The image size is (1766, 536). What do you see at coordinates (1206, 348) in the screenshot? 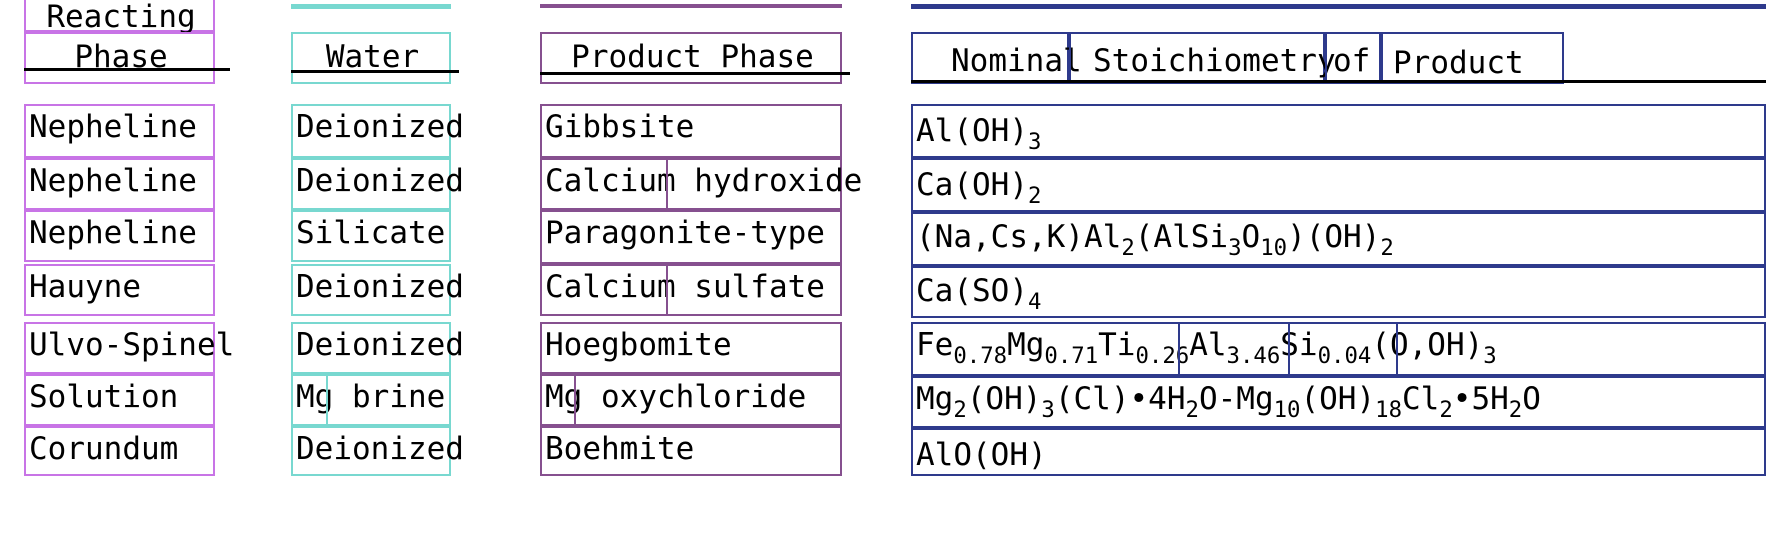
I see `stoich-formula: Fe0.78Mg0.71Ti0.26Al3.46Si0.04(O,OH)3` at bounding box center [1206, 348].